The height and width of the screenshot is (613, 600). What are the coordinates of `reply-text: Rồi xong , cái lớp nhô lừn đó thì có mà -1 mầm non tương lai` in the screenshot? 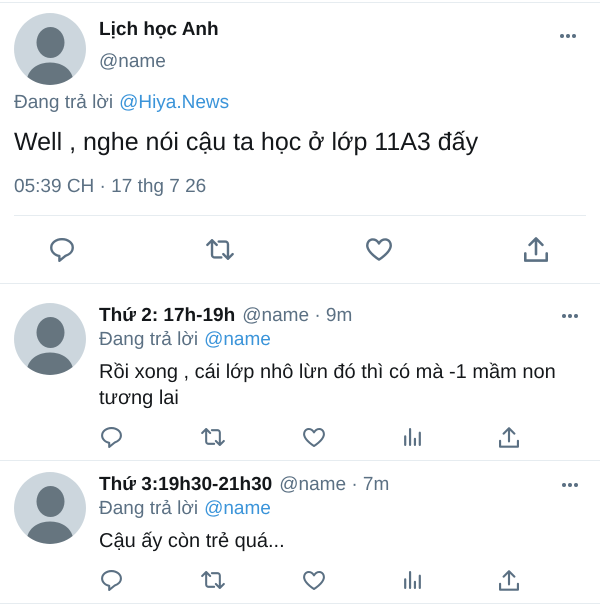 It's located at (328, 385).